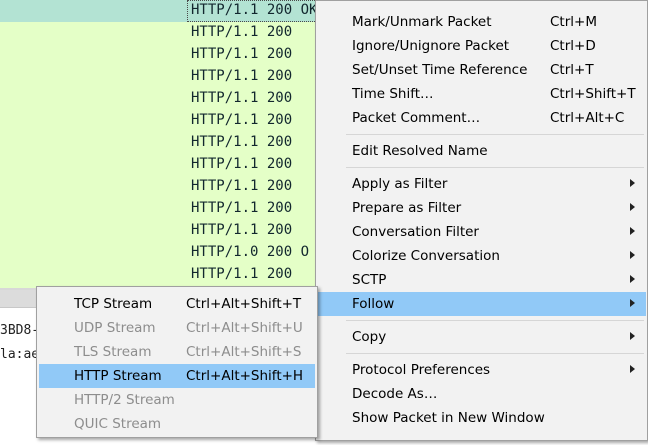 The height and width of the screenshot is (445, 648). I want to click on menu-item-label: TLS Stream, so click(113, 352).